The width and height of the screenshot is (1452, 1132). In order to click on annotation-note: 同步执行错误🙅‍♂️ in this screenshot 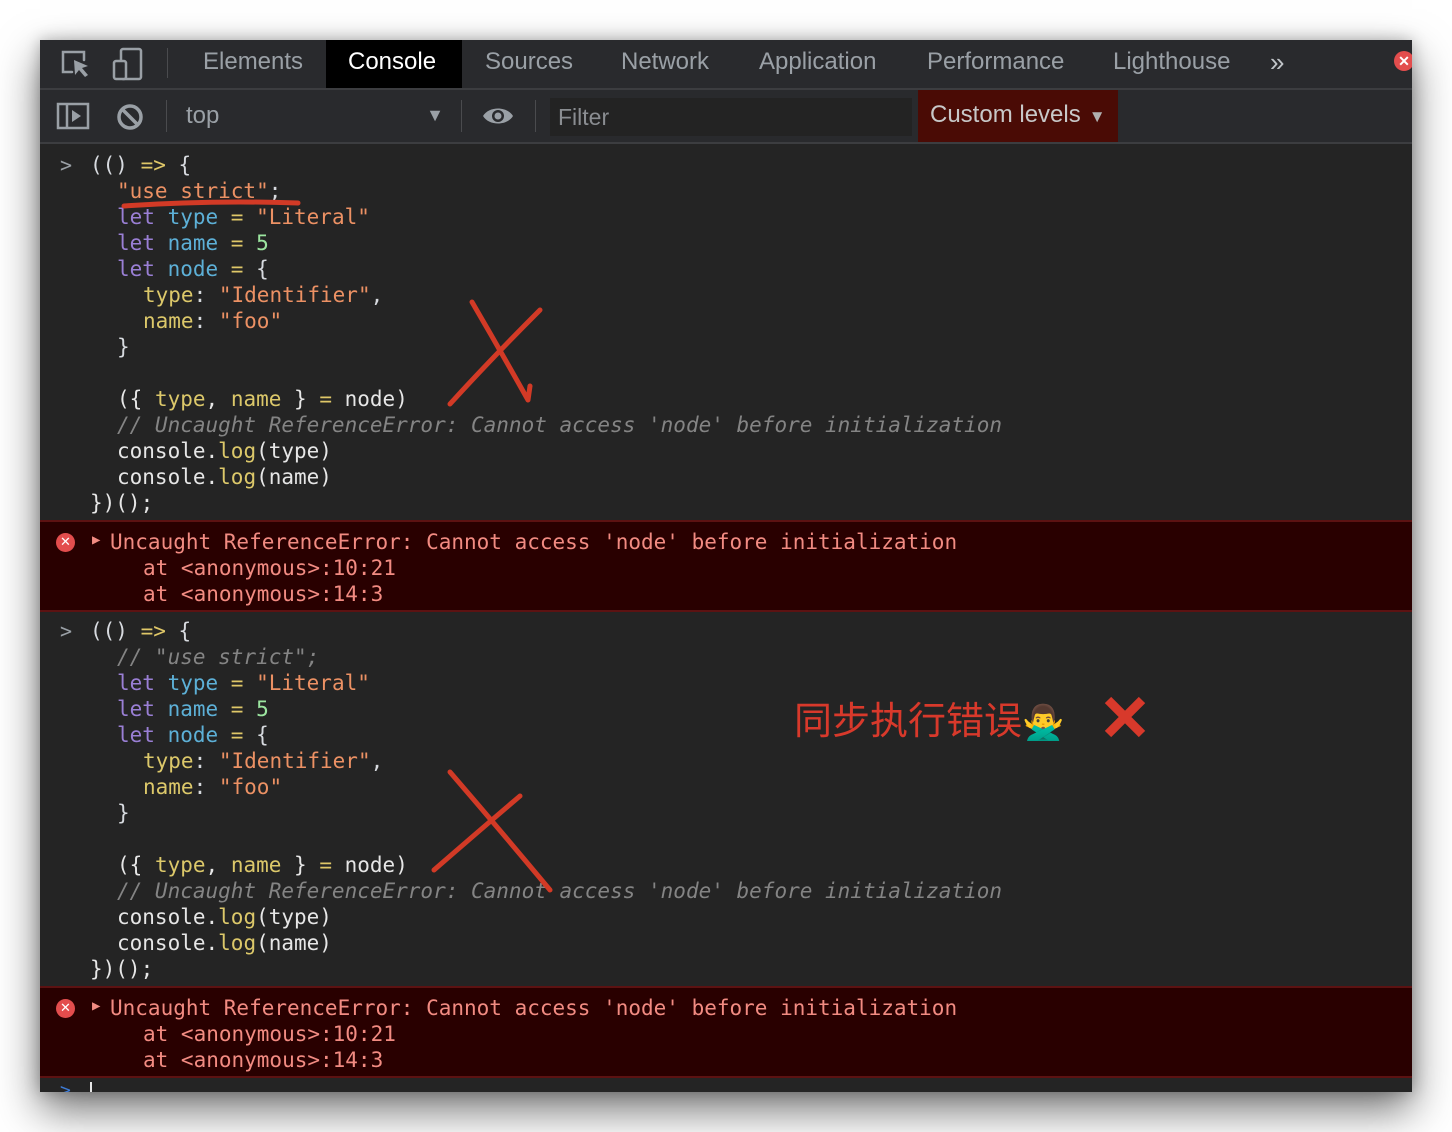, I will do `click(929, 717)`.